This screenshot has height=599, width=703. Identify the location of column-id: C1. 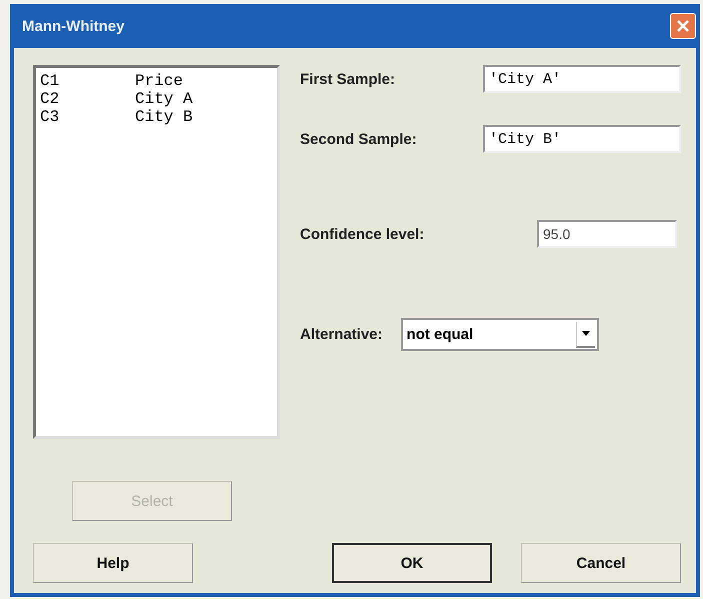
(87, 81).